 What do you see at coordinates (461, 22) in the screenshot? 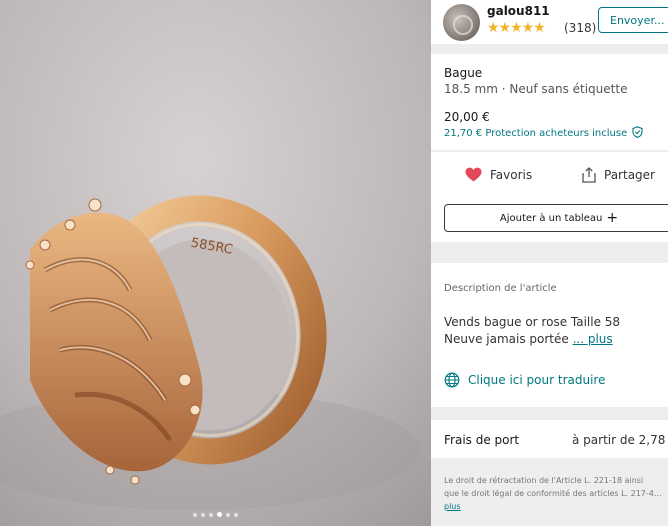
I see `seller-avatar` at bounding box center [461, 22].